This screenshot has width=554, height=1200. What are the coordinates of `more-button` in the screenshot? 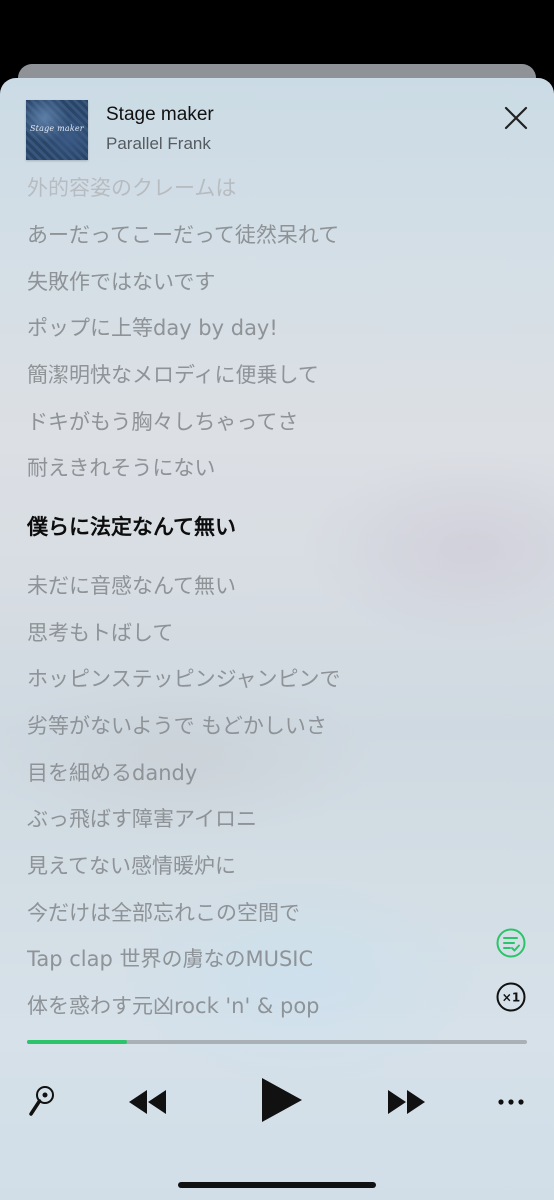 It's located at (511, 1102).